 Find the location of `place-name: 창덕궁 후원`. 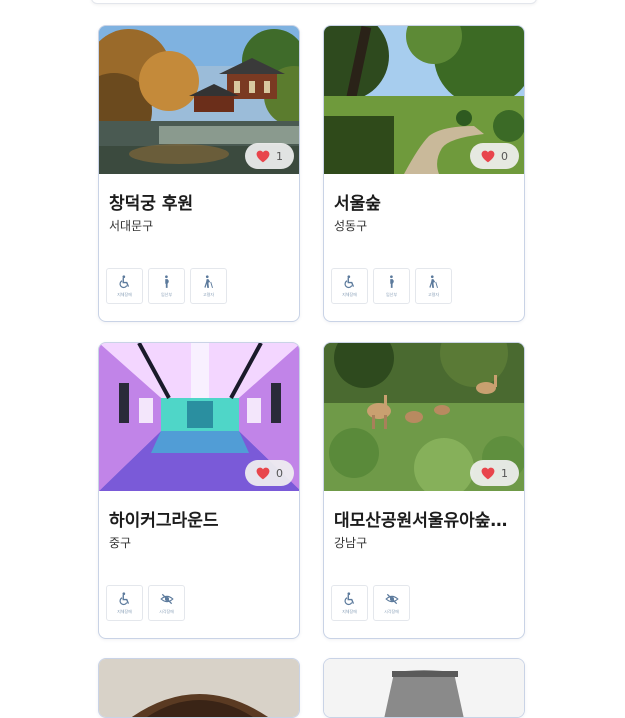

place-name: 창덕궁 후원 is located at coordinates (151, 204).